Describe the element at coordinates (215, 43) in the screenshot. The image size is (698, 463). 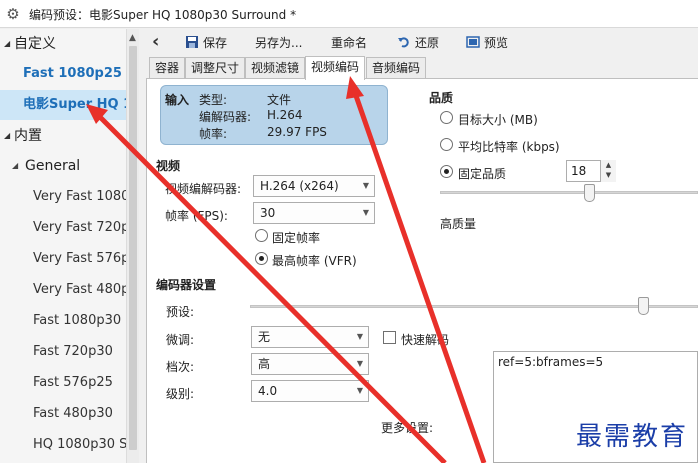
I see `save-label: 保存` at that location.